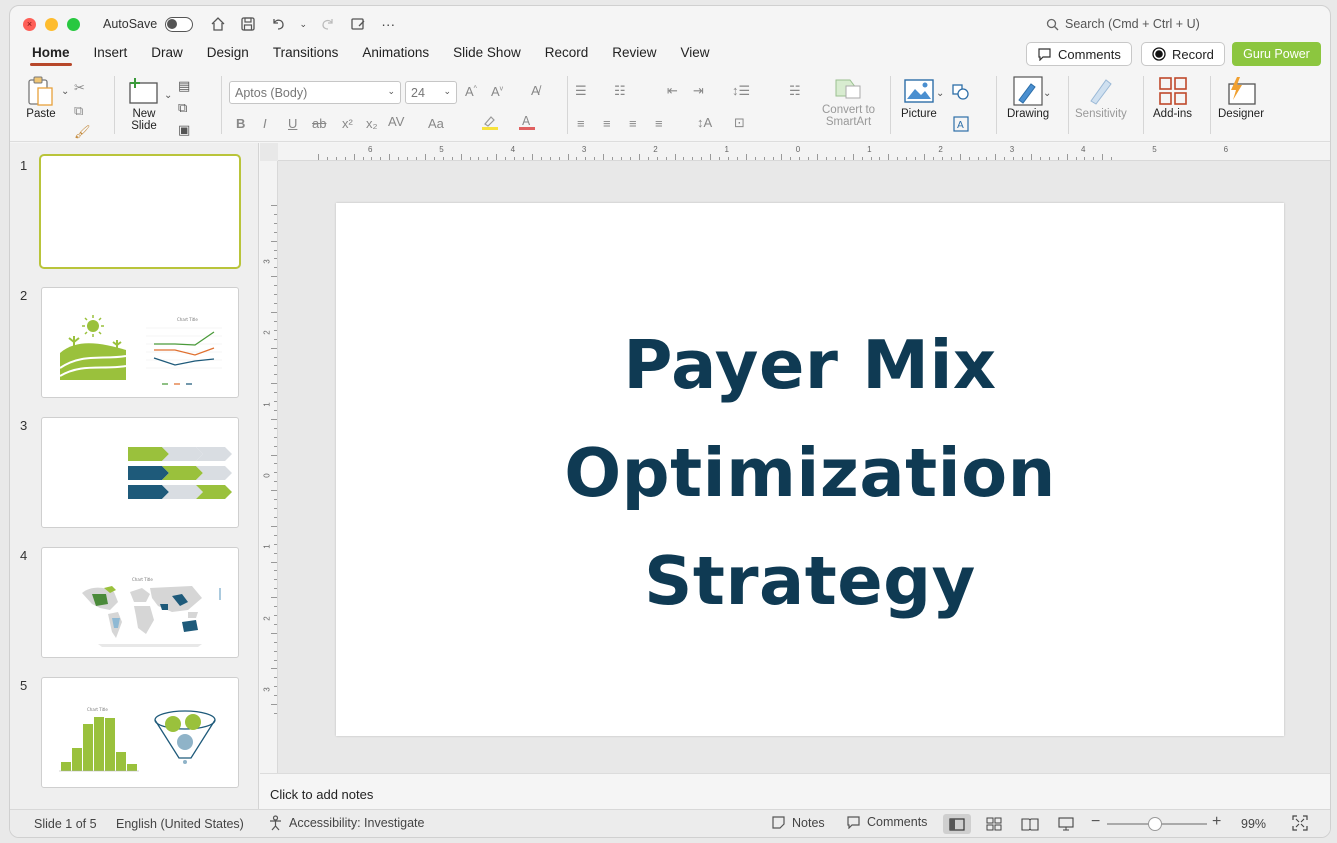 Image resolution: width=1337 pixels, height=843 pixels. What do you see at coordinates (1216, 822) in the screenshot?
I see `zoom-in-icon: +` at bounding box center [1216, 822].